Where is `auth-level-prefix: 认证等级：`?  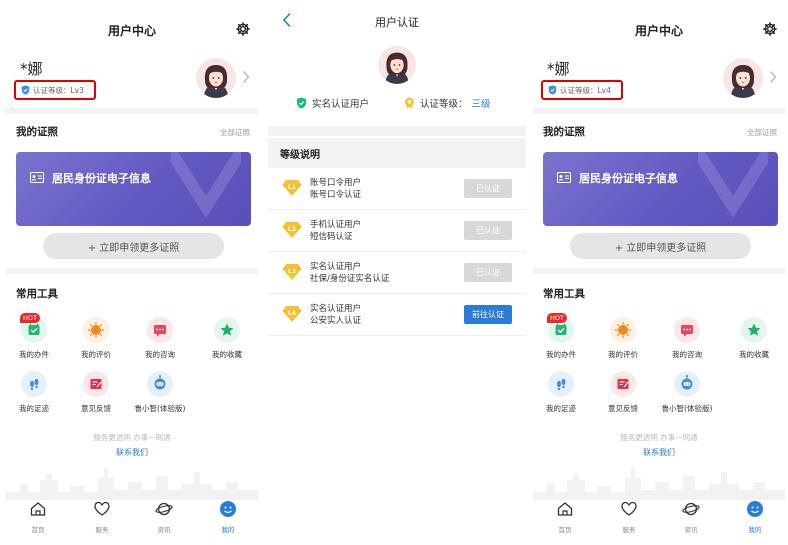
auth-level-prefix: 认证等级： is located at coordinates (444, 104).